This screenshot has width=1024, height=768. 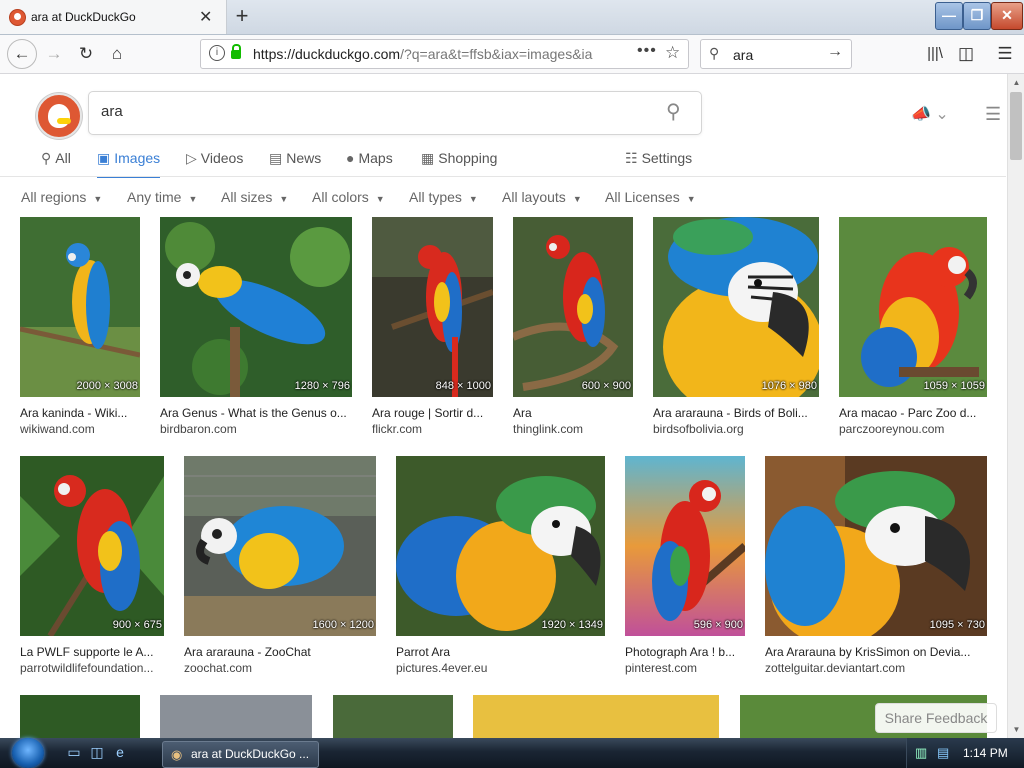 I want to click on vertical-scrollbar: ▲ ▼, so click(x=1015, y=406).